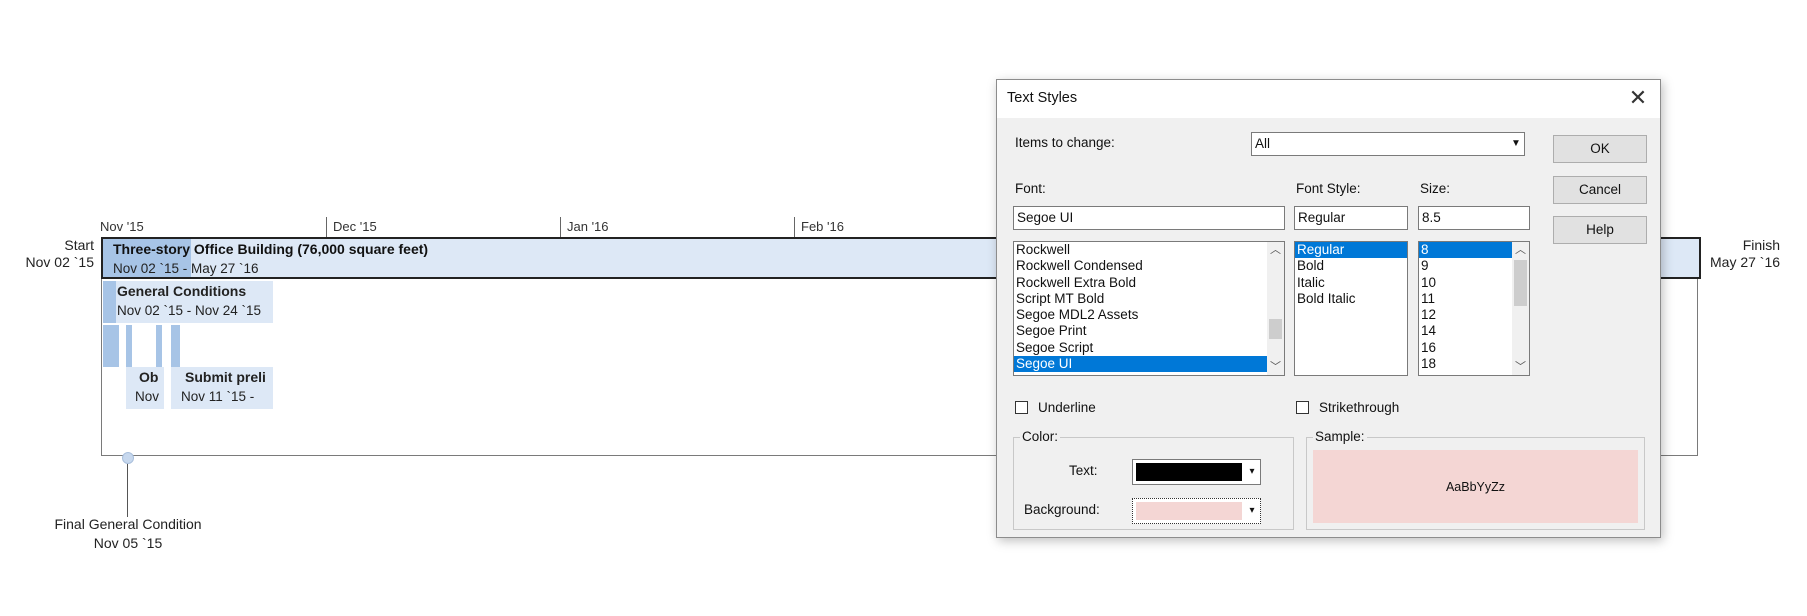  Describe the element at coordinates (222, 388) in the screenshot. I see `task-bar: Submit preli Nov 11 `15 -` at that location.